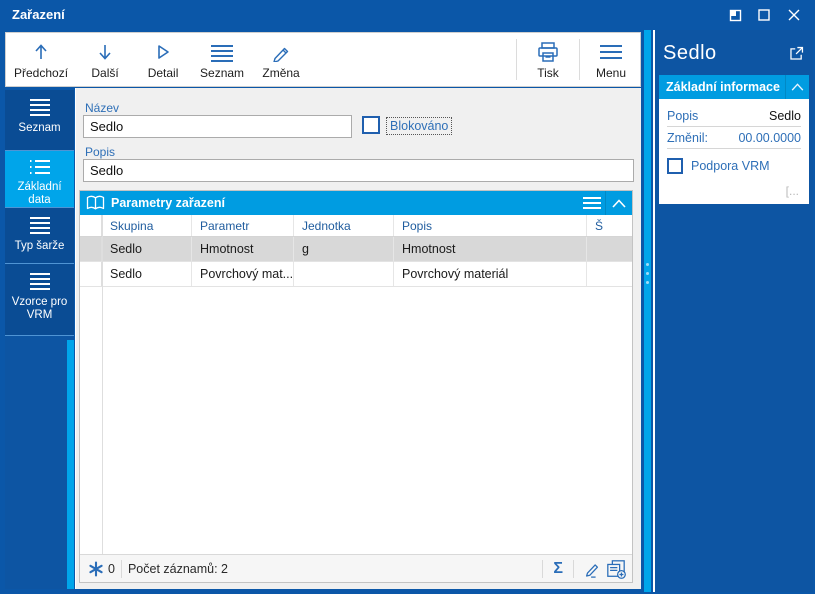  I want to click on close-icon, so click(794, 15).